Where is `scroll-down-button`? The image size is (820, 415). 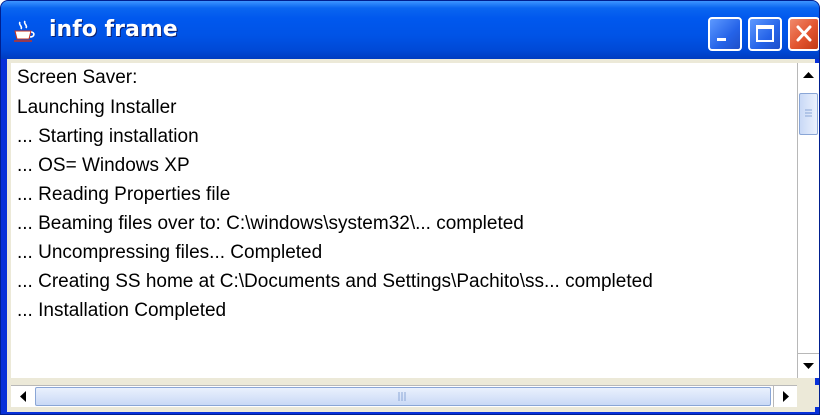 scroll-down-button is located at coordinates (808, 365).